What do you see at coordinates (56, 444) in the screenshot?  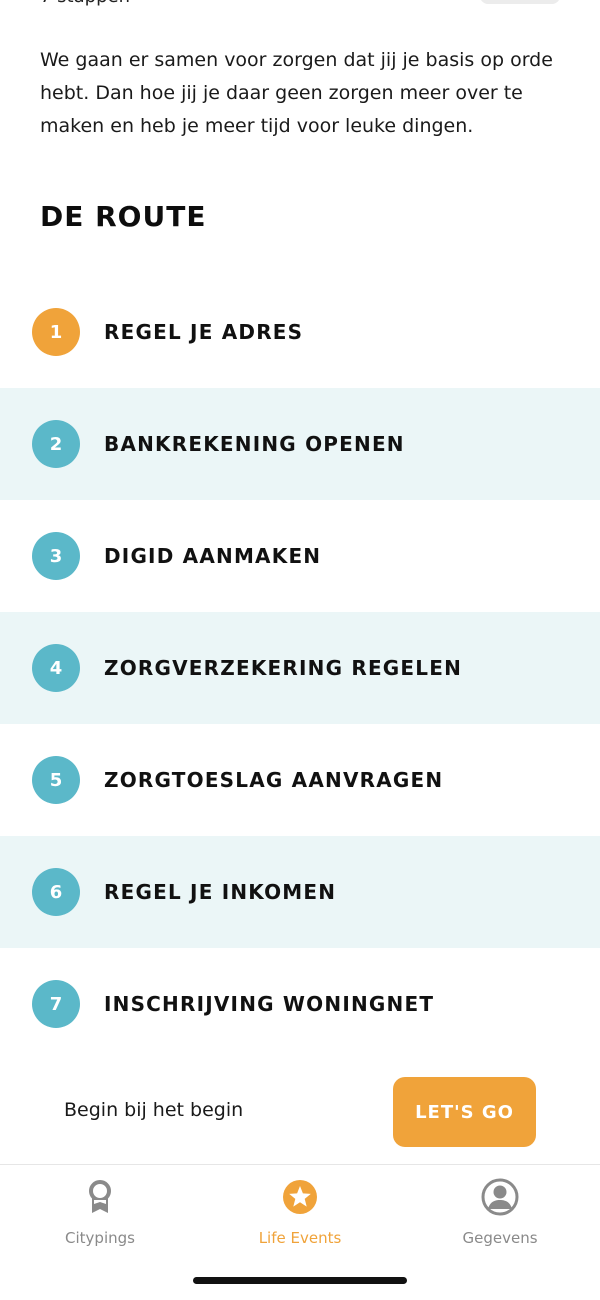 I see `step-number-badge: 2` at bounding box center [56, 444].